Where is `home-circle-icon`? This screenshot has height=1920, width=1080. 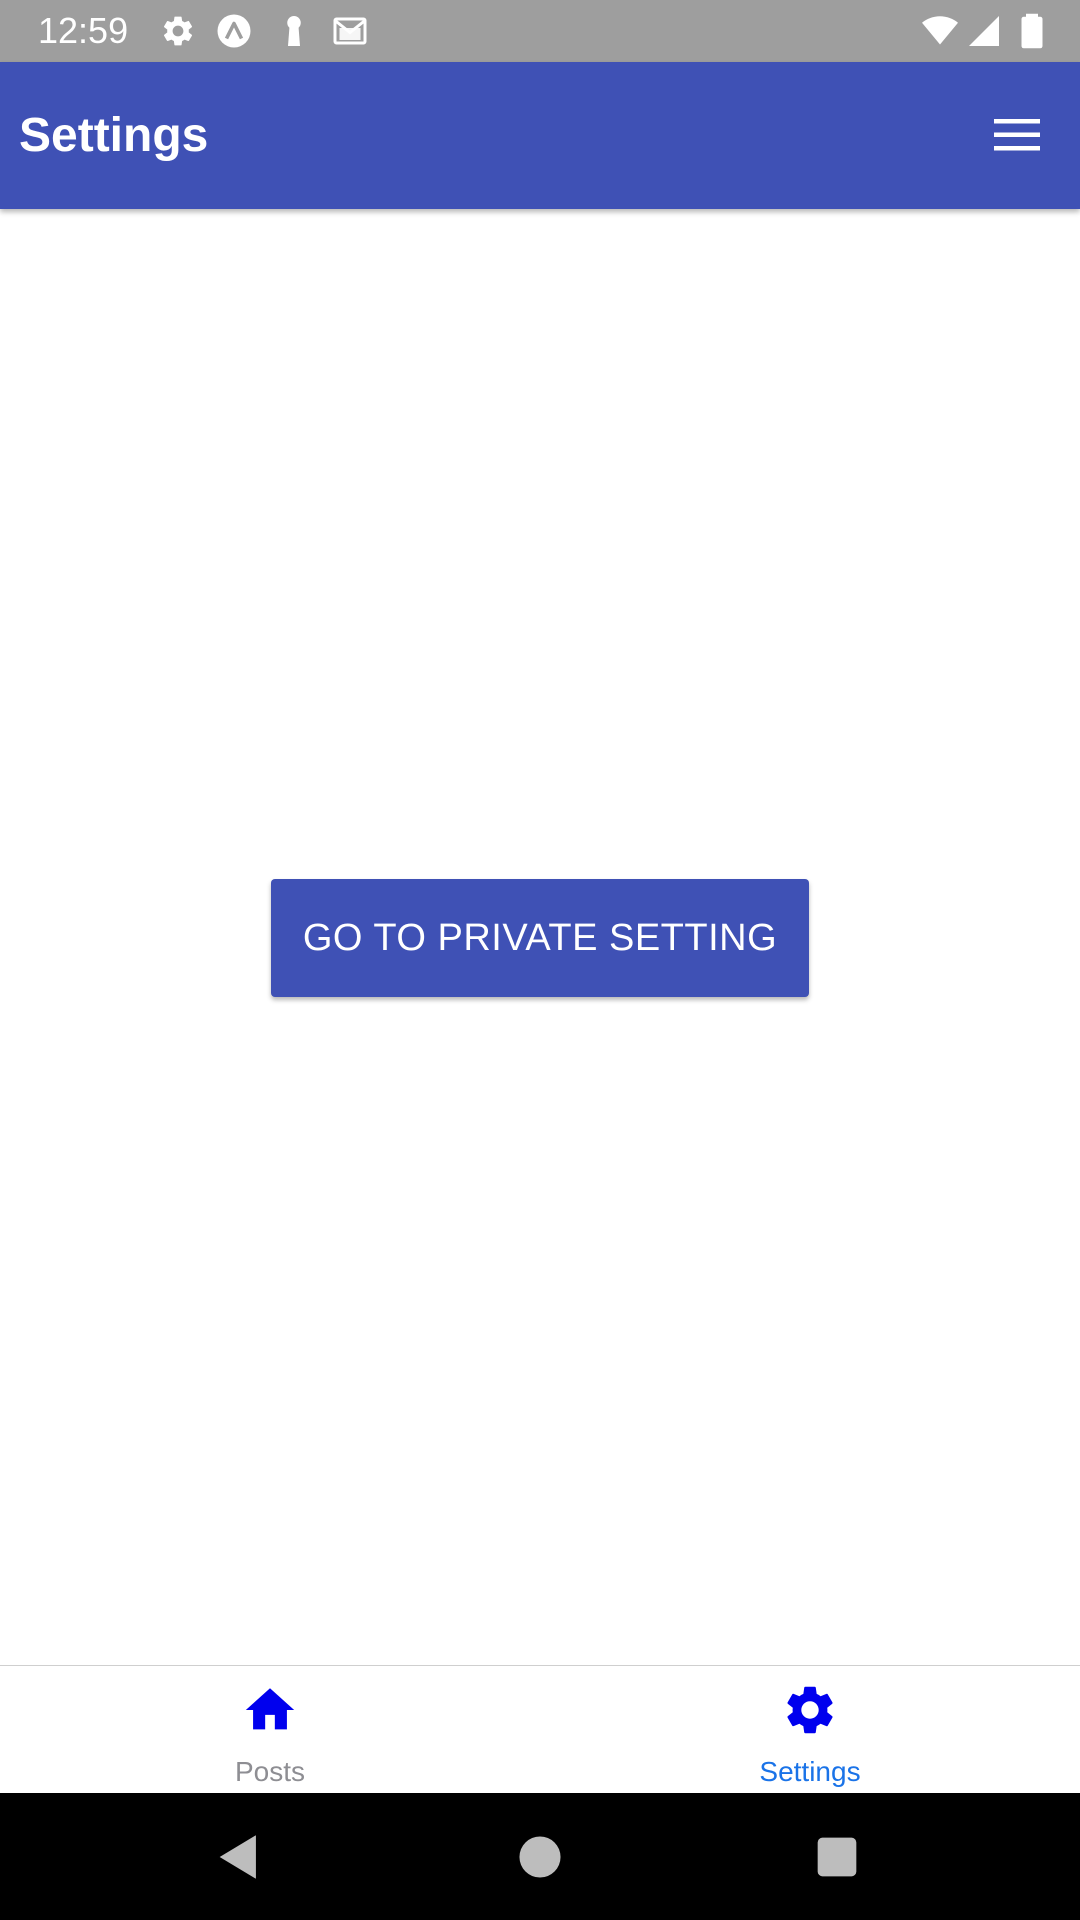 home-circle-icon is located at coordinates (540, 1857).